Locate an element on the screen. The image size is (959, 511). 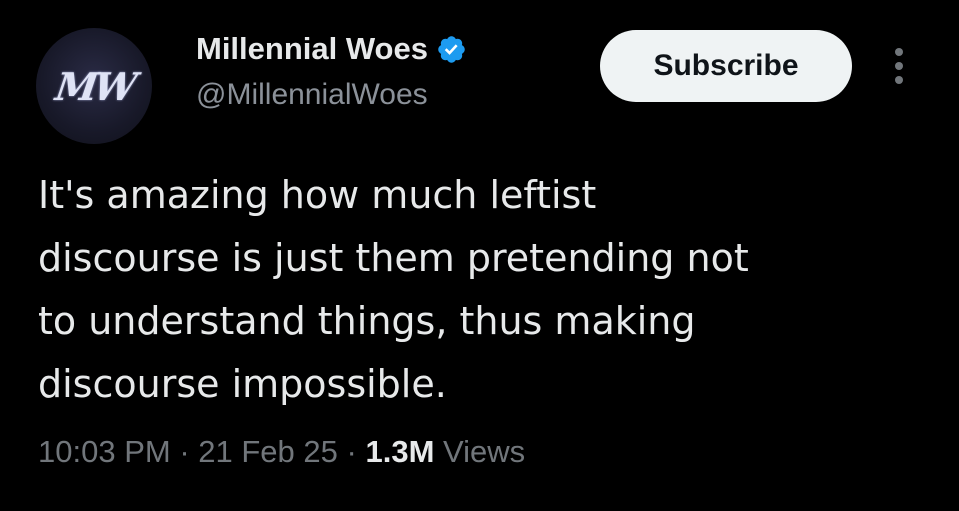
author-handle: @MillennialWoes is located at coordinates (312, 95).